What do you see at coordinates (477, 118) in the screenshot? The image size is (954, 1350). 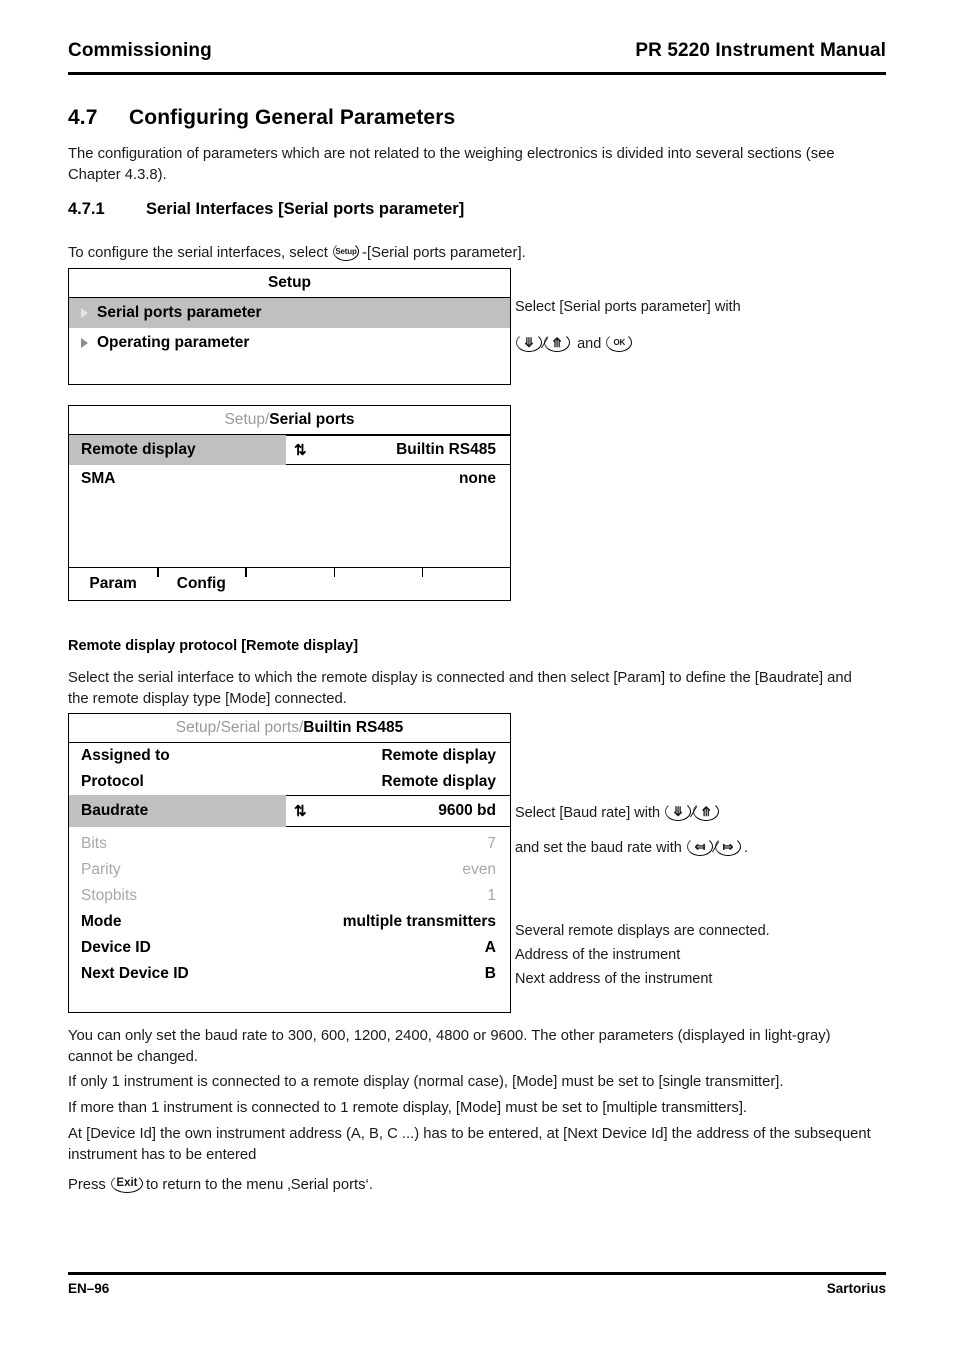 I see `section-heading: 4.7 Configuring General Parameters` at bounding box center [477, 118].